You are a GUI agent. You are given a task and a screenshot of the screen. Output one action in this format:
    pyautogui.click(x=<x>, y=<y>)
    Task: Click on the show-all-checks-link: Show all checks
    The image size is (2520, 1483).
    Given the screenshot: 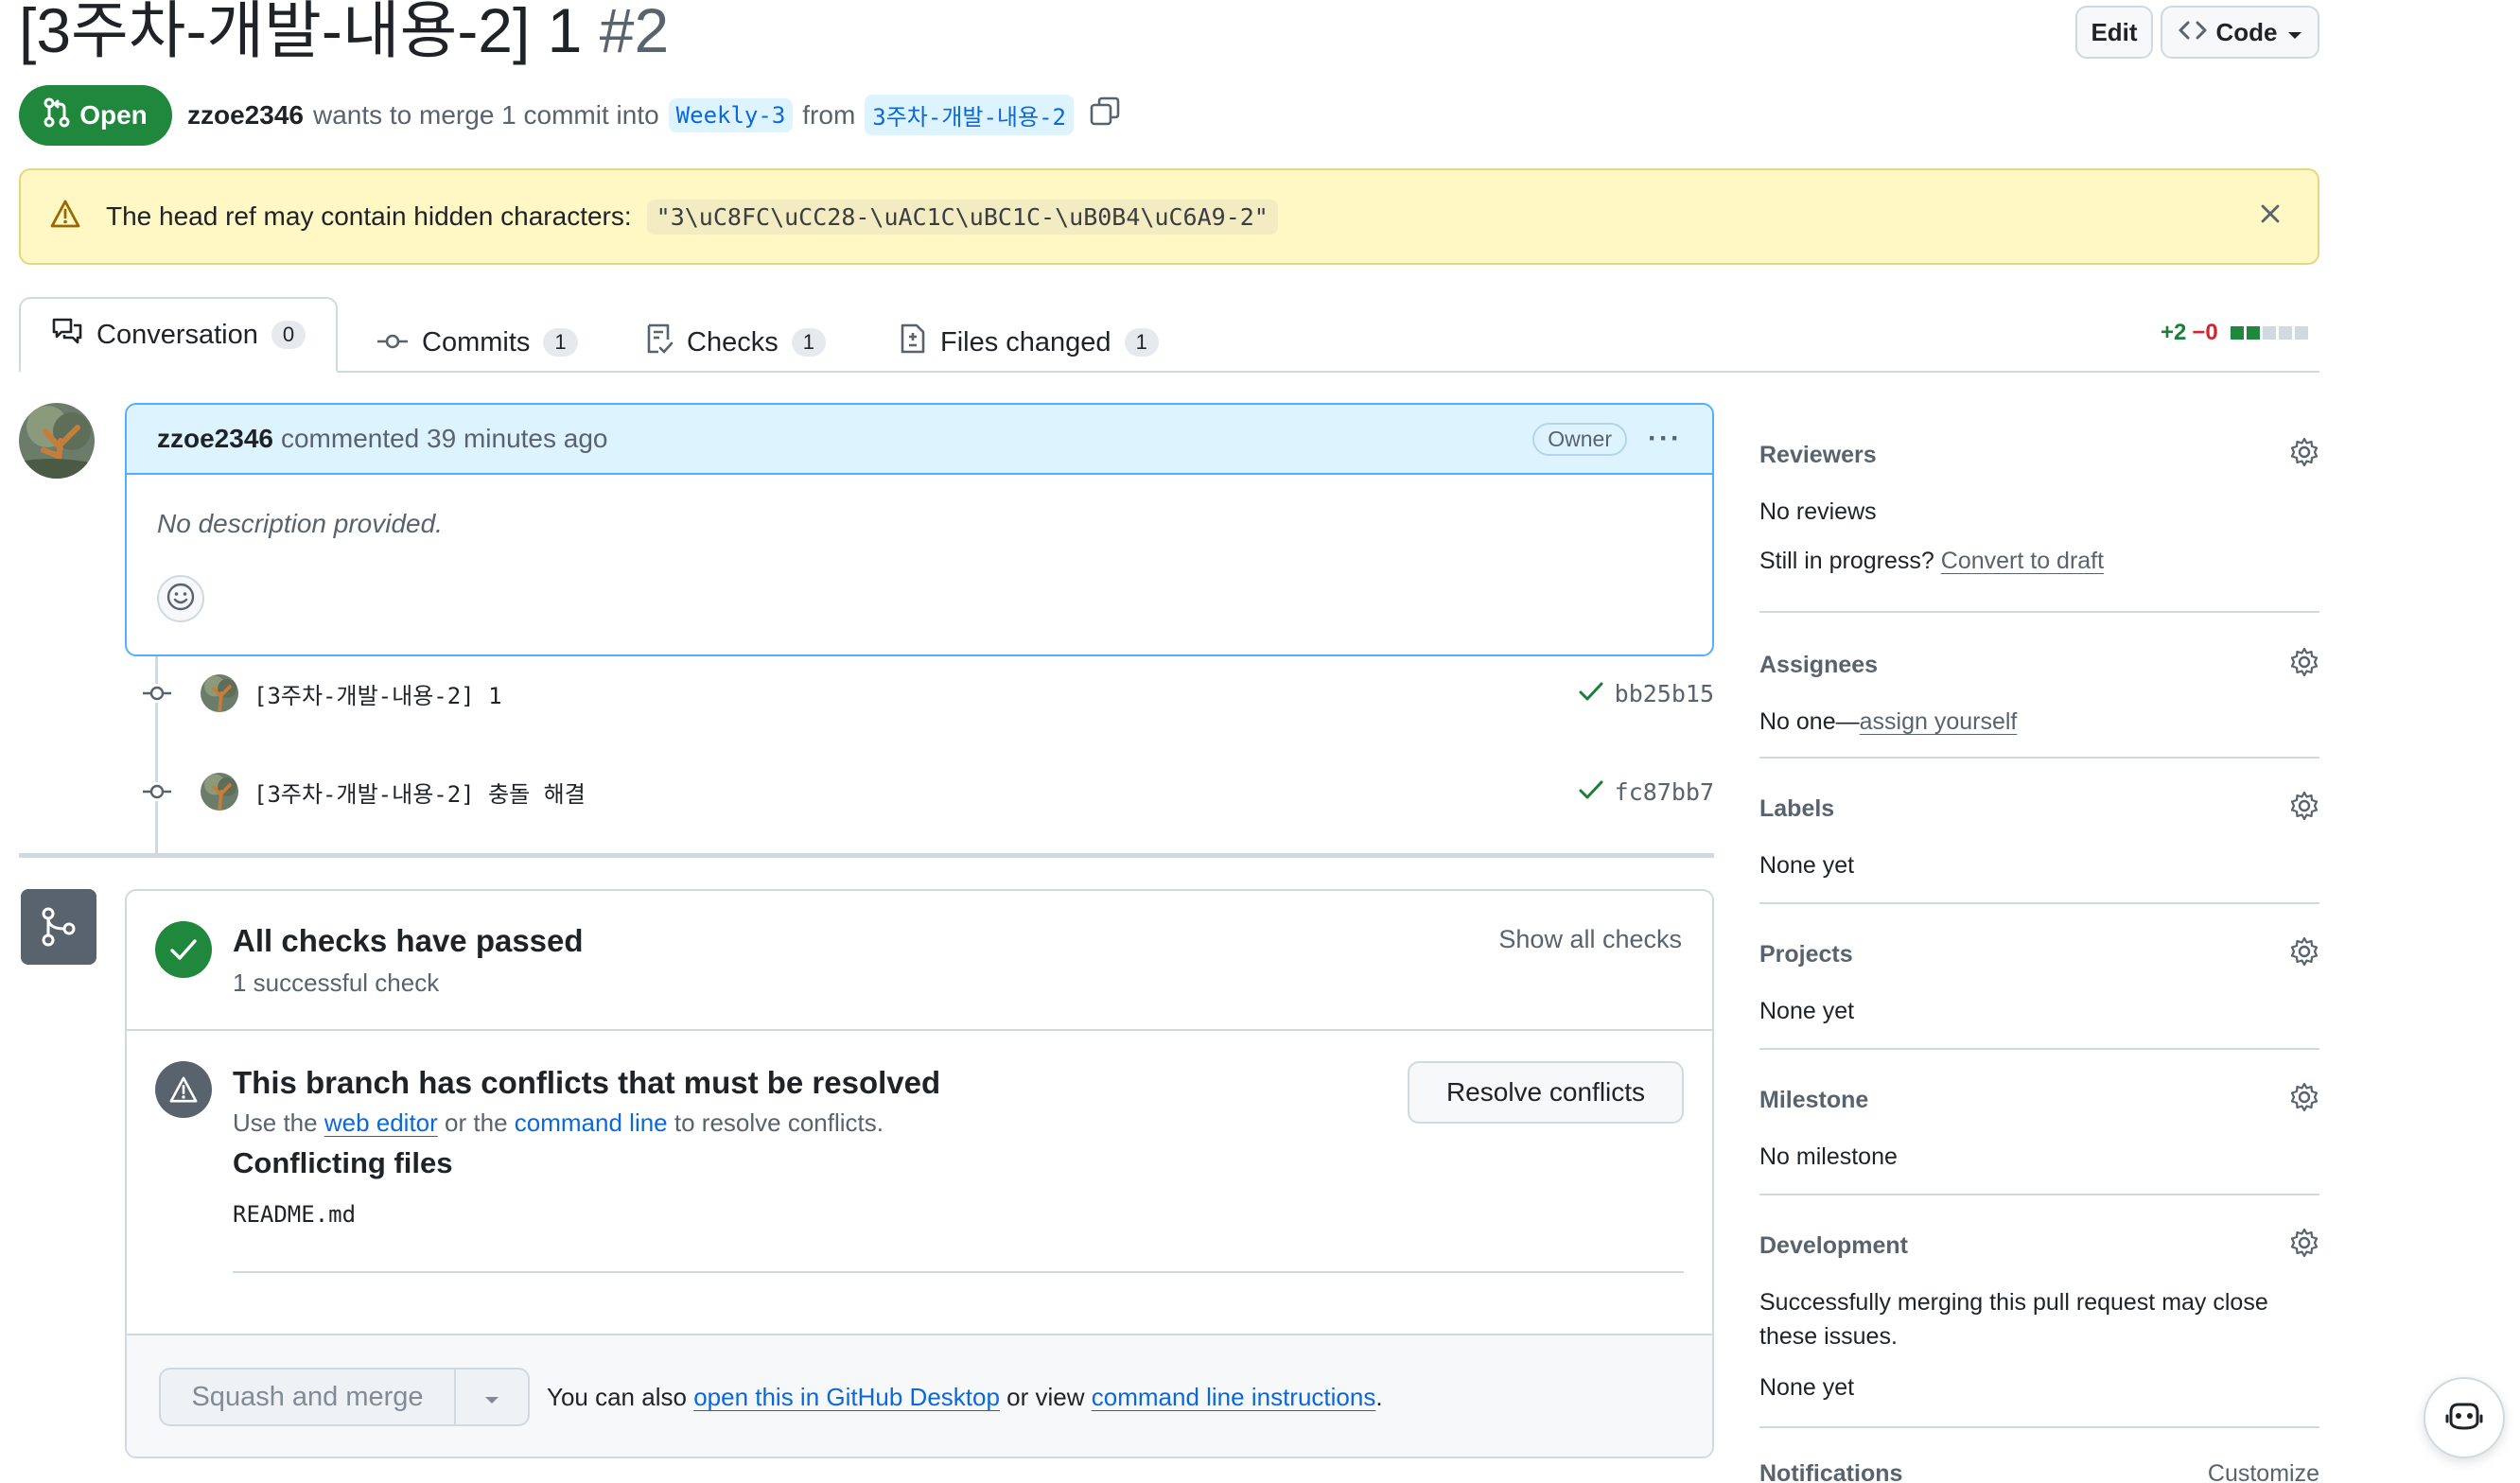 What is the action you would take?
    pyautogui.click(x=1590, y=939)
    